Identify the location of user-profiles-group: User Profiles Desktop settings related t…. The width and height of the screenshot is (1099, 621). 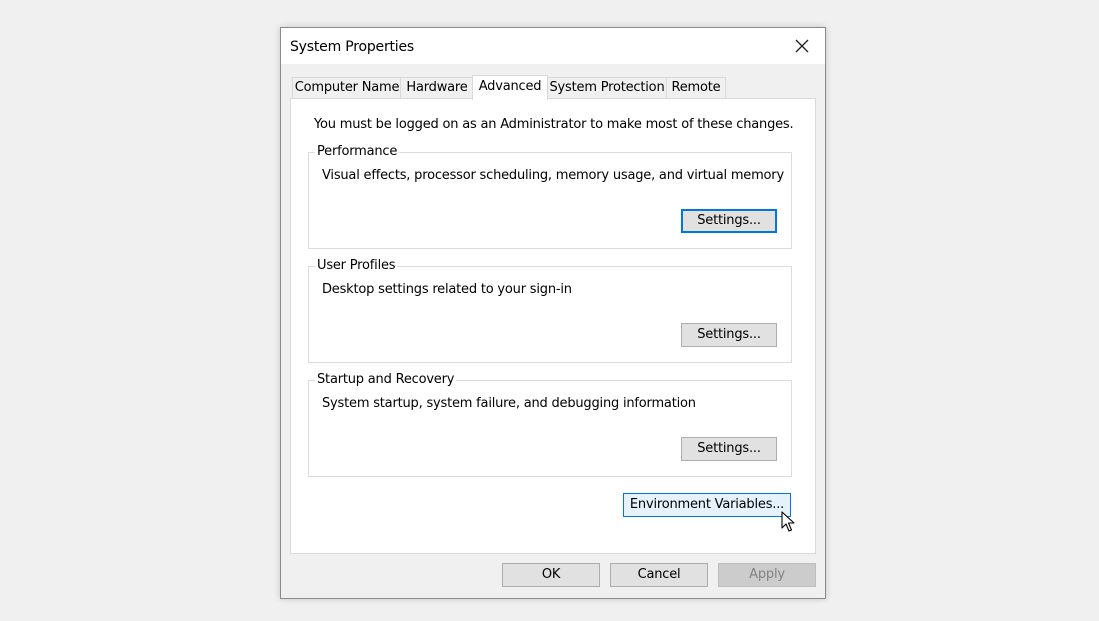
(550, 310).